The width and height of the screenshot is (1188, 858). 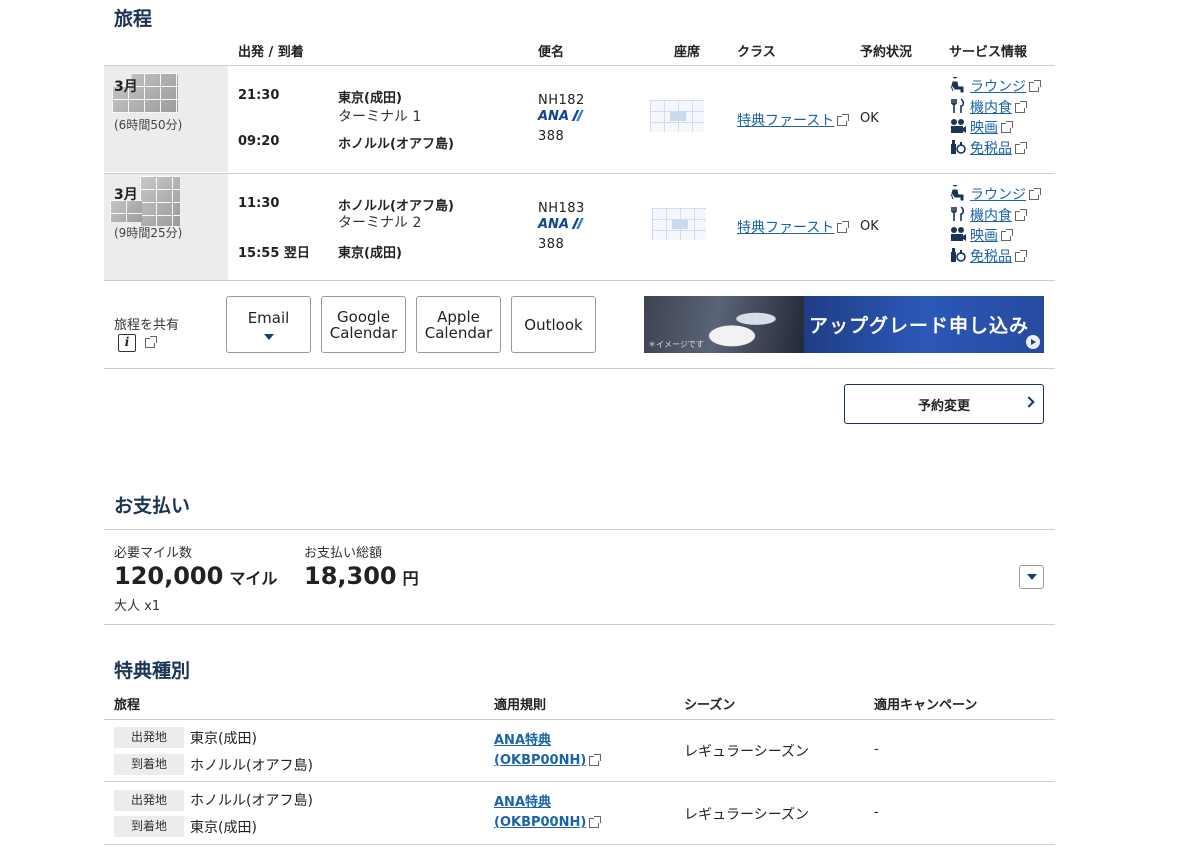 I want to click on booking-status: OK, so click(x=869, y=118).